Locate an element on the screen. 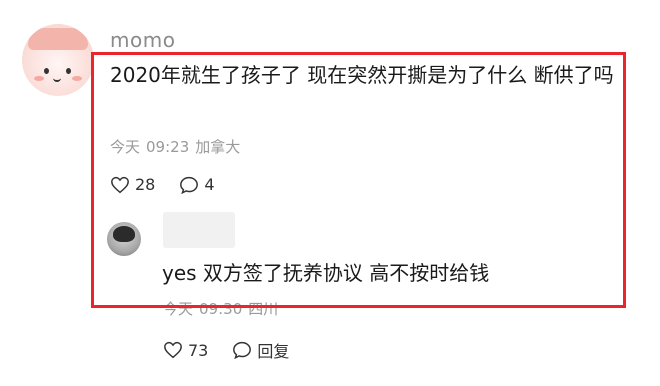  replier-avatar is located at coordinates (124, 239).